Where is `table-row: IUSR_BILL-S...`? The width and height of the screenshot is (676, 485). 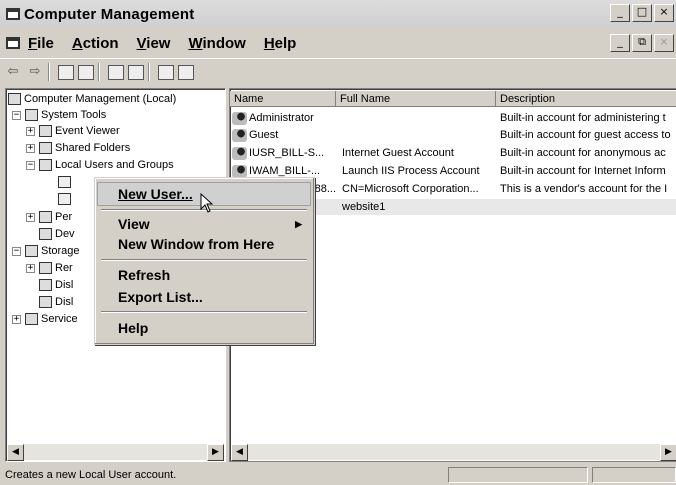 table-row: IUSR_BILL-S... is located at coordinates (284, 153).